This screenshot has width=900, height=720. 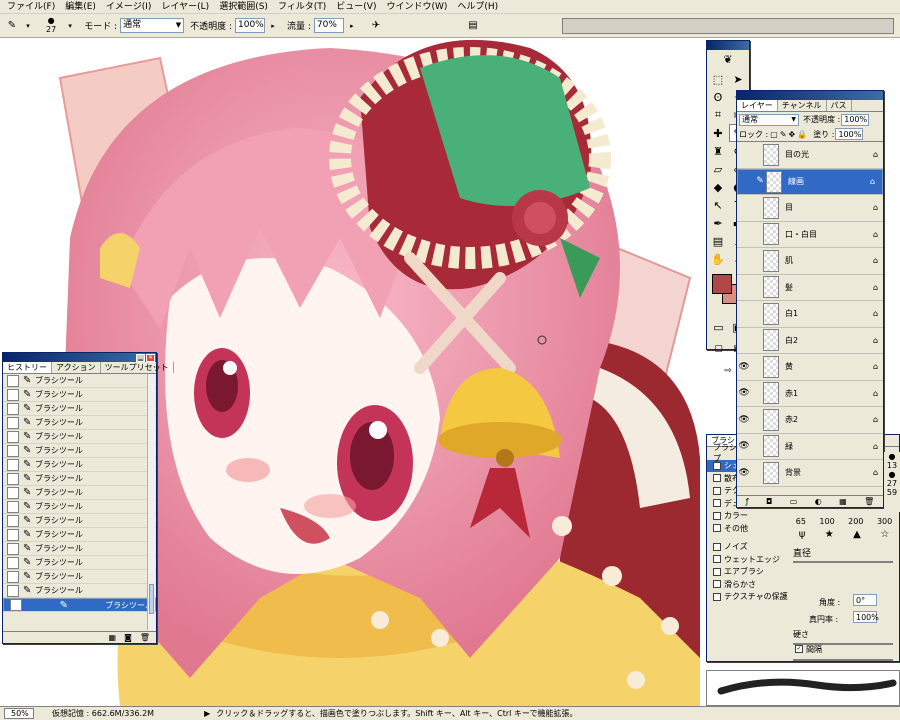 What do you see at coordinates (783, 134) in the screenshot?
I see `lock-paint-icon: ✎` at bounding box center [783, 134].